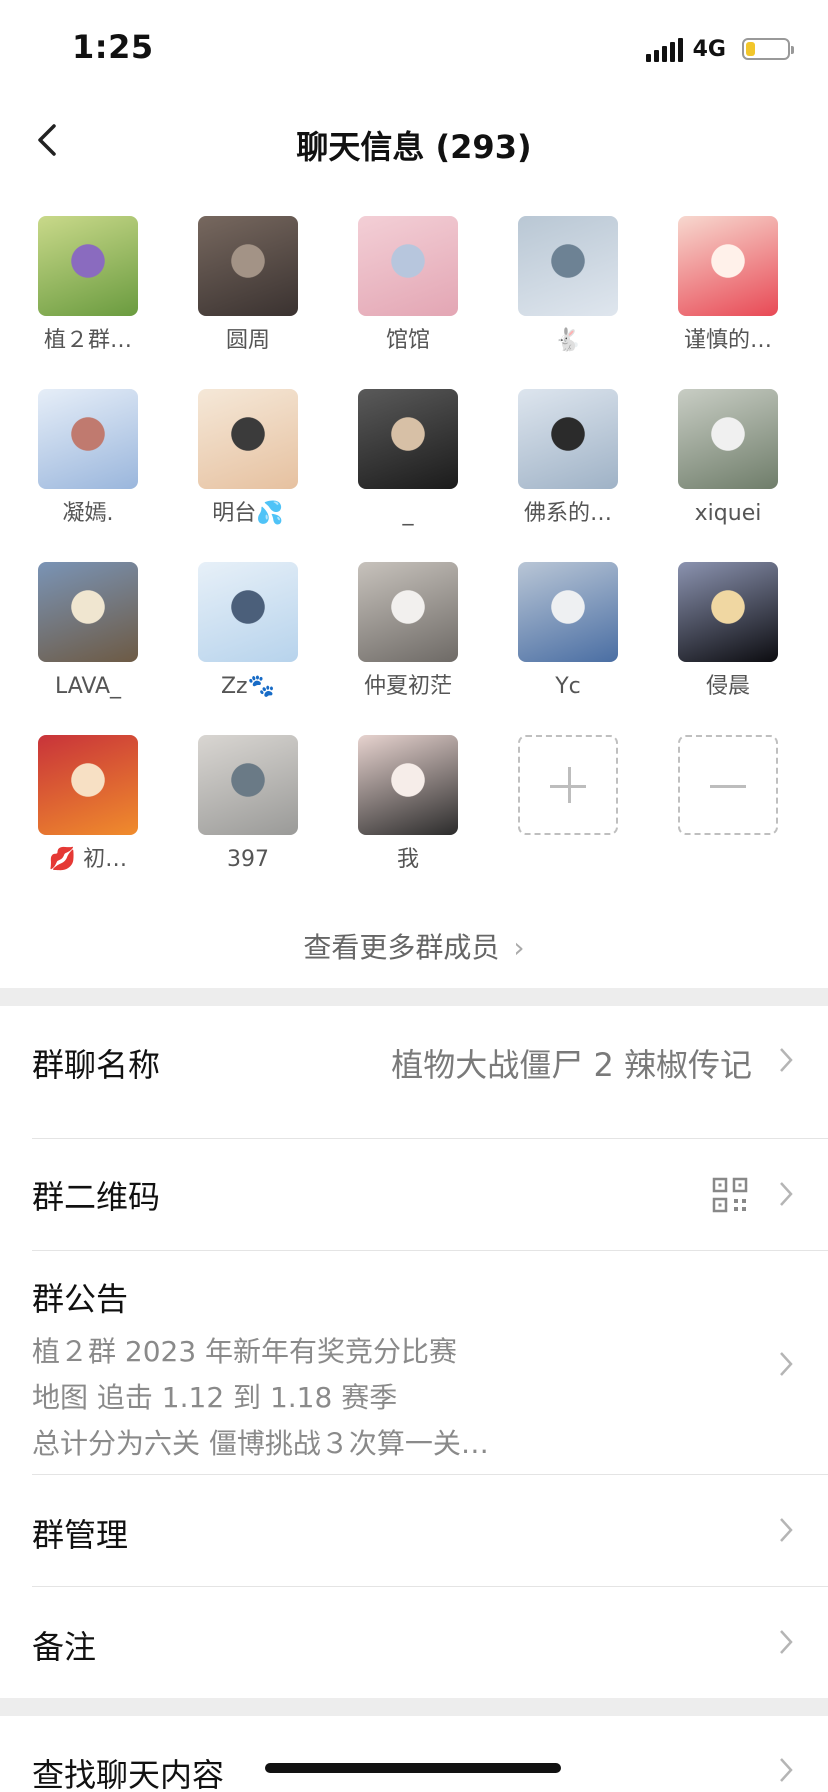 The height and width of the screenshot is (1792, 828). What do you see at coordinates (247, 340) in the screenshot?
I see `member-name: 圆周` at bounding box center [247, 340].